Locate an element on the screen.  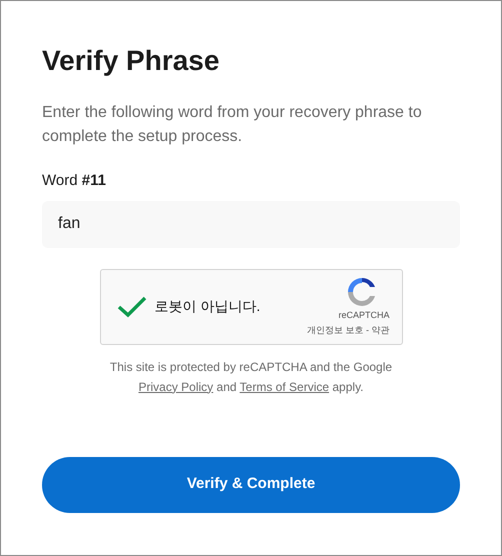
terms-of-service-link: Terms of Service is located at coordinates (285, 387).